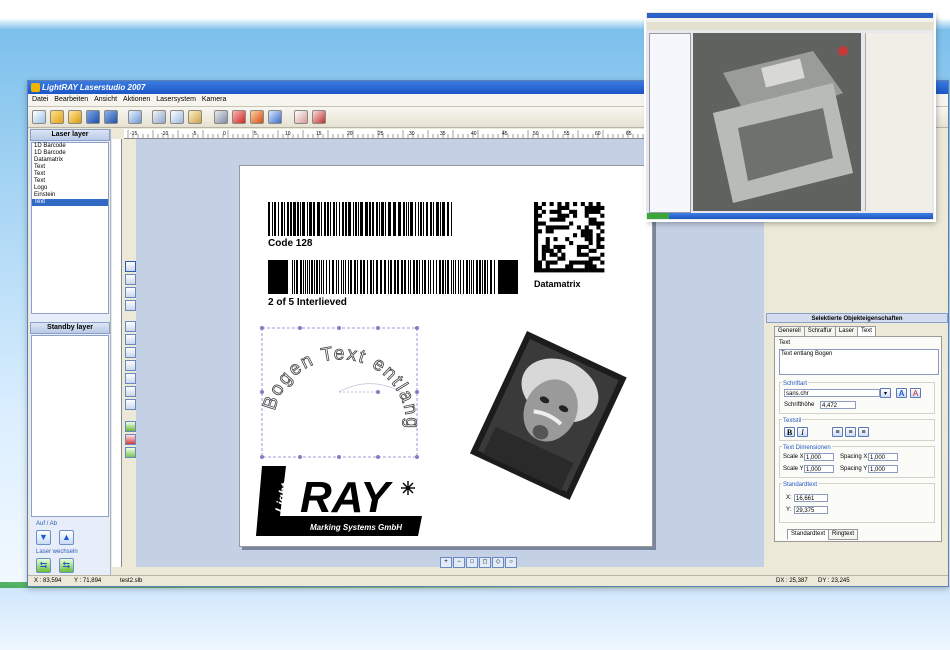 This screenshot has height=650, width=950. What do you see at coordinates (71, 100) in the screenshot?
I see `menu-bearbeiten: Bearbeiten` at bounding box center [71, 100].